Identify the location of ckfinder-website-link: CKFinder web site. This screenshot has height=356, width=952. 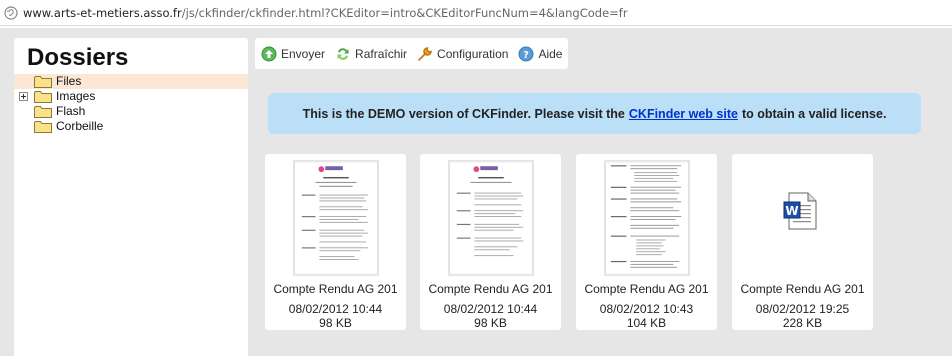
(683, 114).